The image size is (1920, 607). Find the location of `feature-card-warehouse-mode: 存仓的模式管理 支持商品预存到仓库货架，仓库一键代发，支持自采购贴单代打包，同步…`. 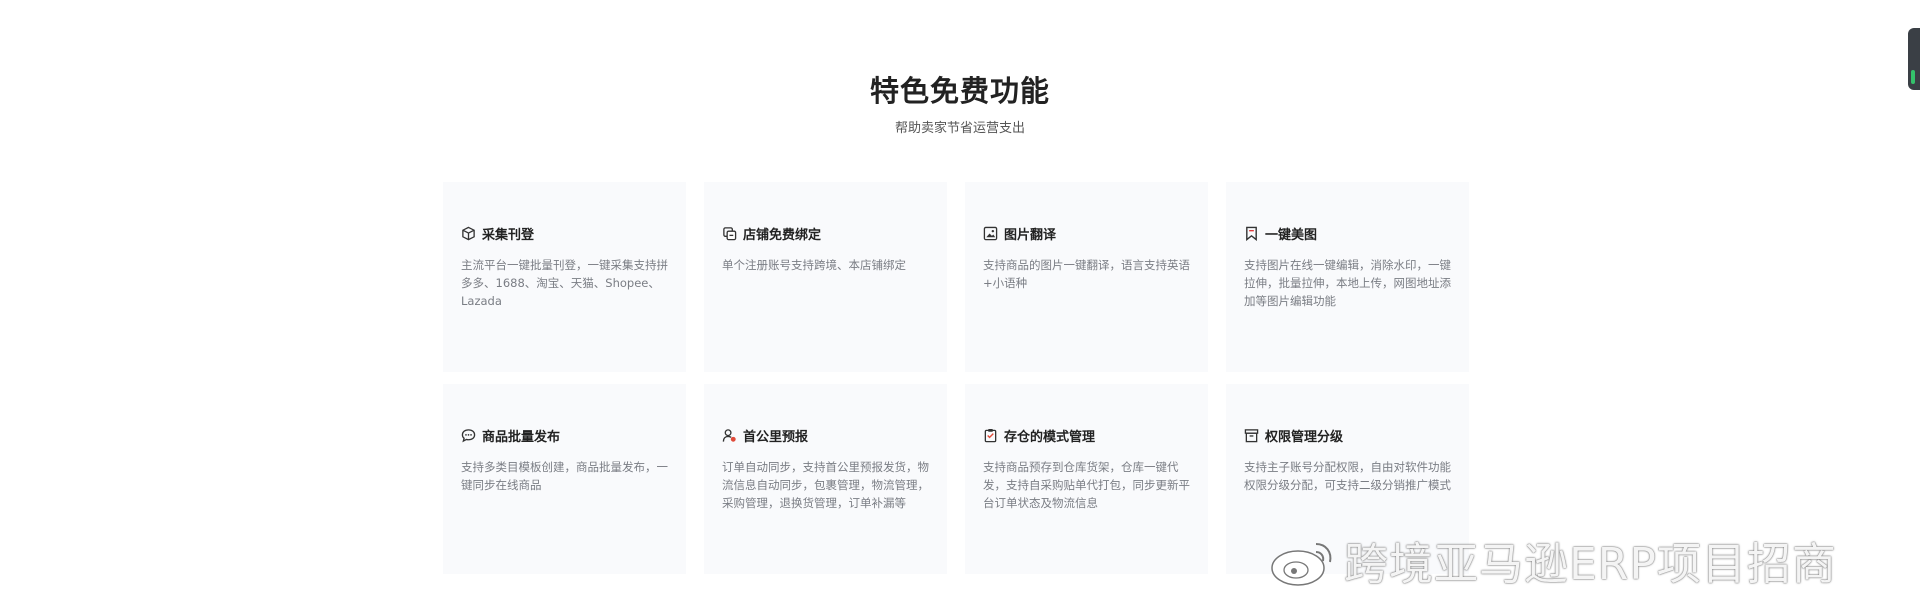

feature-card-warehouse-mode: 存仓的模式管理 支持商品预存到仓库货架，仓库一键代发，支持自采购贴单代打包，同步… is located at coordinates (1086, 479).